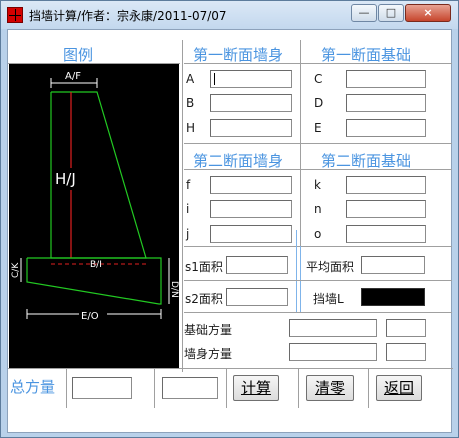  Describe the element at coordinates (386, 234) in the screenshot. I see `input-o` at that location.